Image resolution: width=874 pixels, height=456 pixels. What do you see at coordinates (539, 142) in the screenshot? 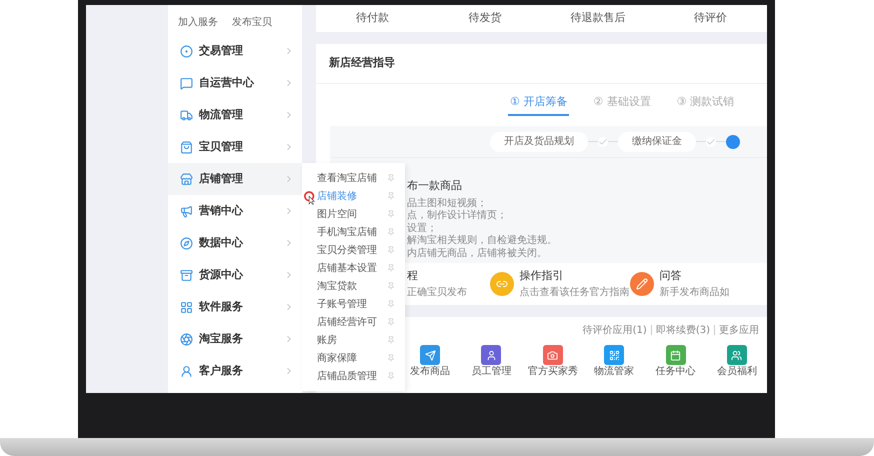
I see `milestone-pill: 开店及货品规划` at bounding box center [539, 142].